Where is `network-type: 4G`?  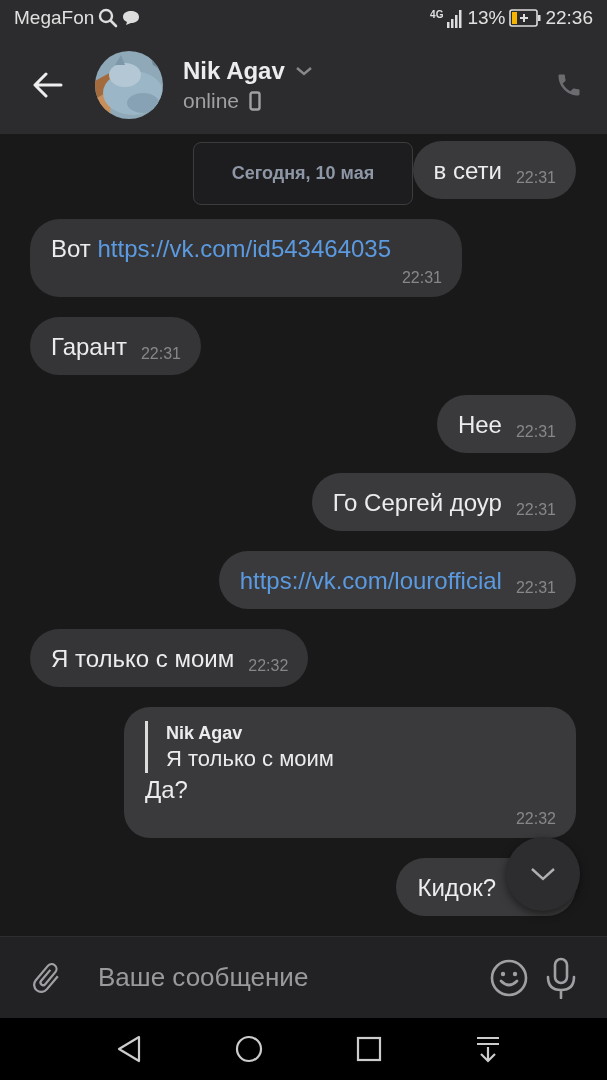 network-type: 4G is located at coordinates (437, 14).